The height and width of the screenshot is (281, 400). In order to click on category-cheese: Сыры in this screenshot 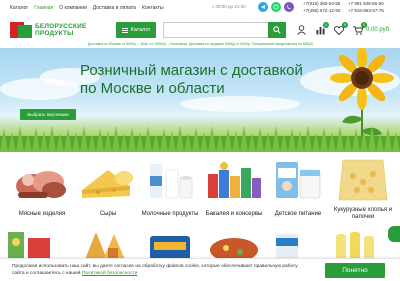, I will do `click(108, 186)`.